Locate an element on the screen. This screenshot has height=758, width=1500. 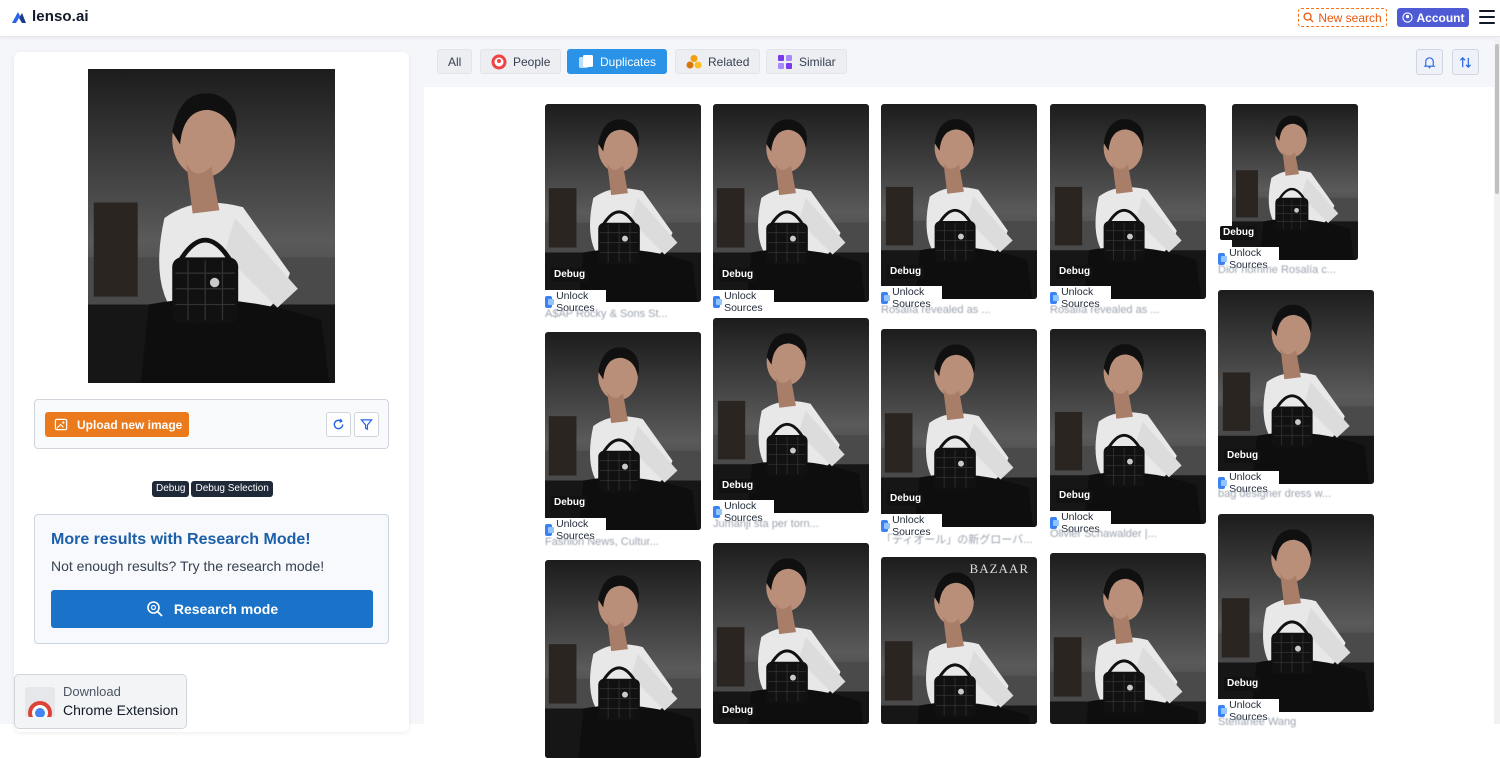
chrome-extension-banner: Download Chrome Extension is located at coordinates (100, 701).